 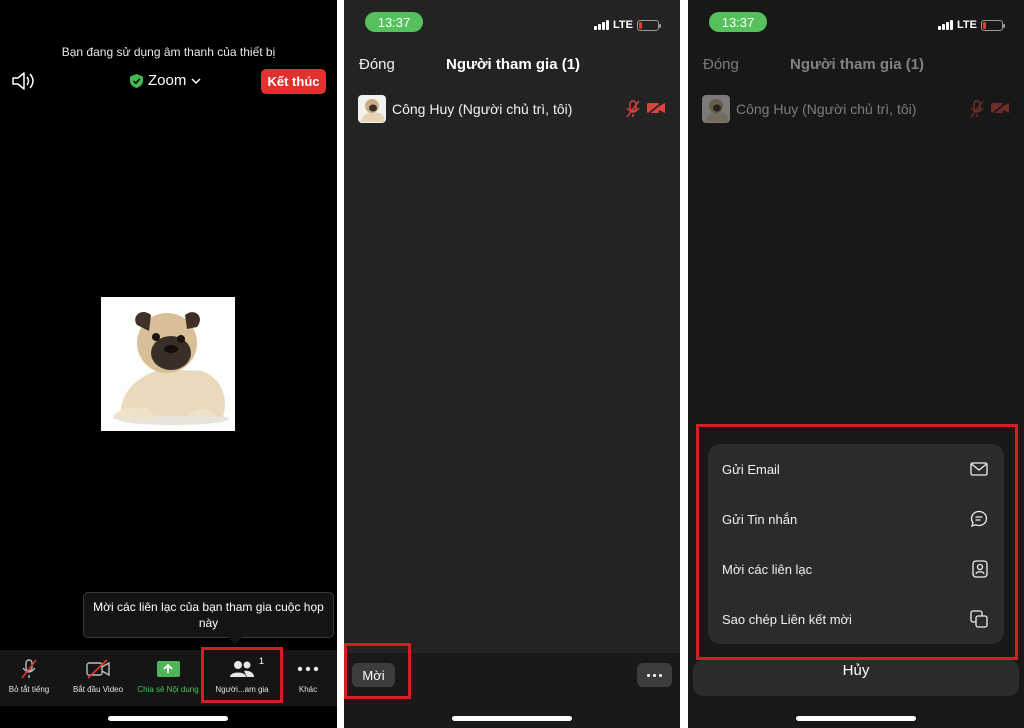 I want to click on microphone-off-icon, so click(x=29, y=669).